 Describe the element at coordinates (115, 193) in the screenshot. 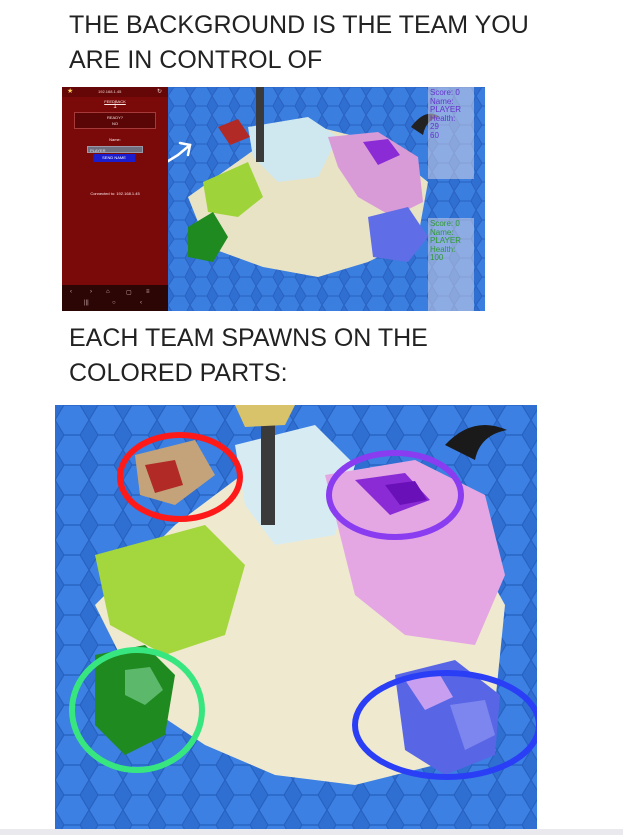

I see `connected-text: Connected to: 192.168.1.45` at that location.